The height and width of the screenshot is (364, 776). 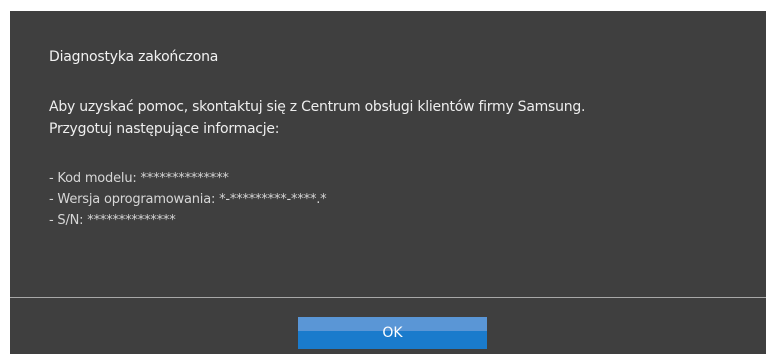 What do you see at coordinates (388, 297) in the screenshot?
I see `dialog-divider` at bounding box center [388, 297].